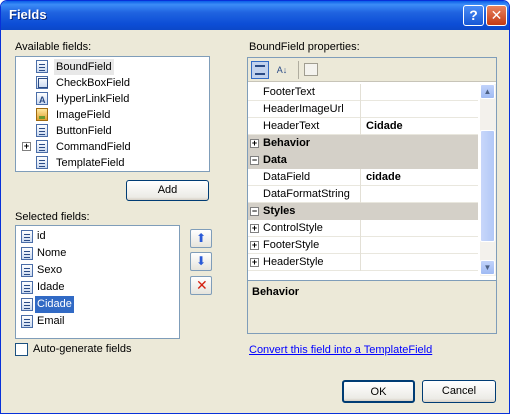 This screenshot has height=414, width=510. I want to click on move-up-button: ⬆, so click(201, 238).